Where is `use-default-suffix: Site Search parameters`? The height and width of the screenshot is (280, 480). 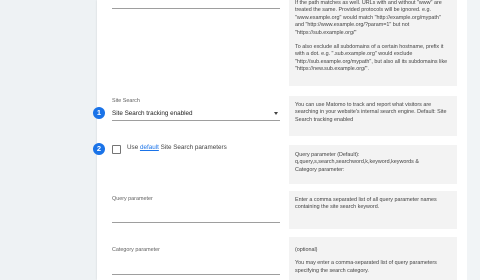 use-default-suffix: Site Search parameters is located at coordinates (192, 147).